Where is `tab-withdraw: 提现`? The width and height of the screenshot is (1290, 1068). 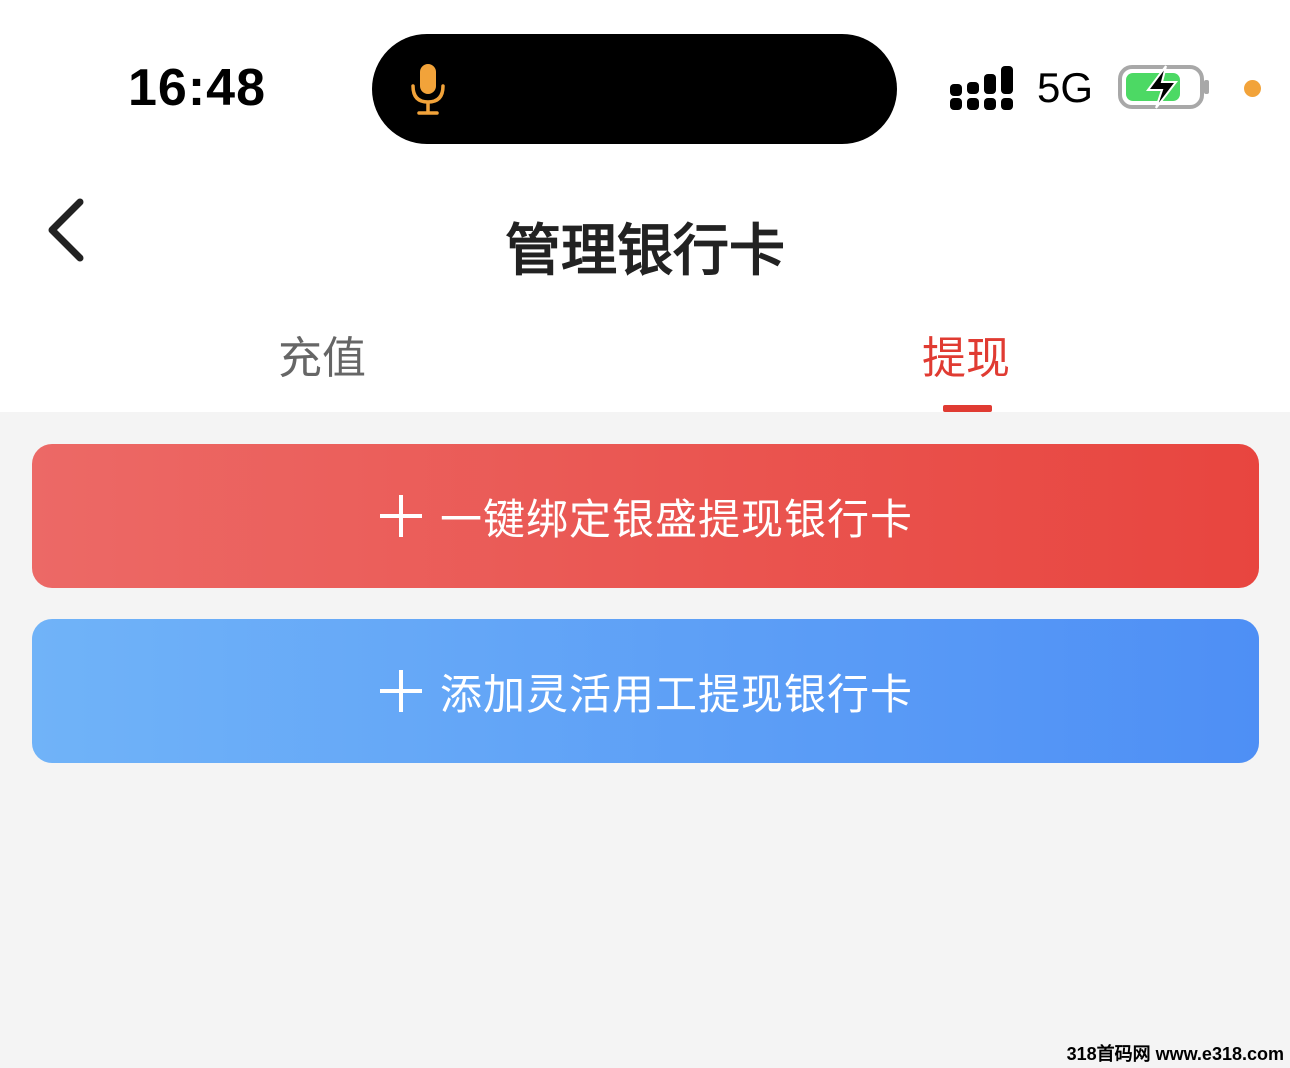
tab-withdraw: 提现 is located at coordinates (966, 354).